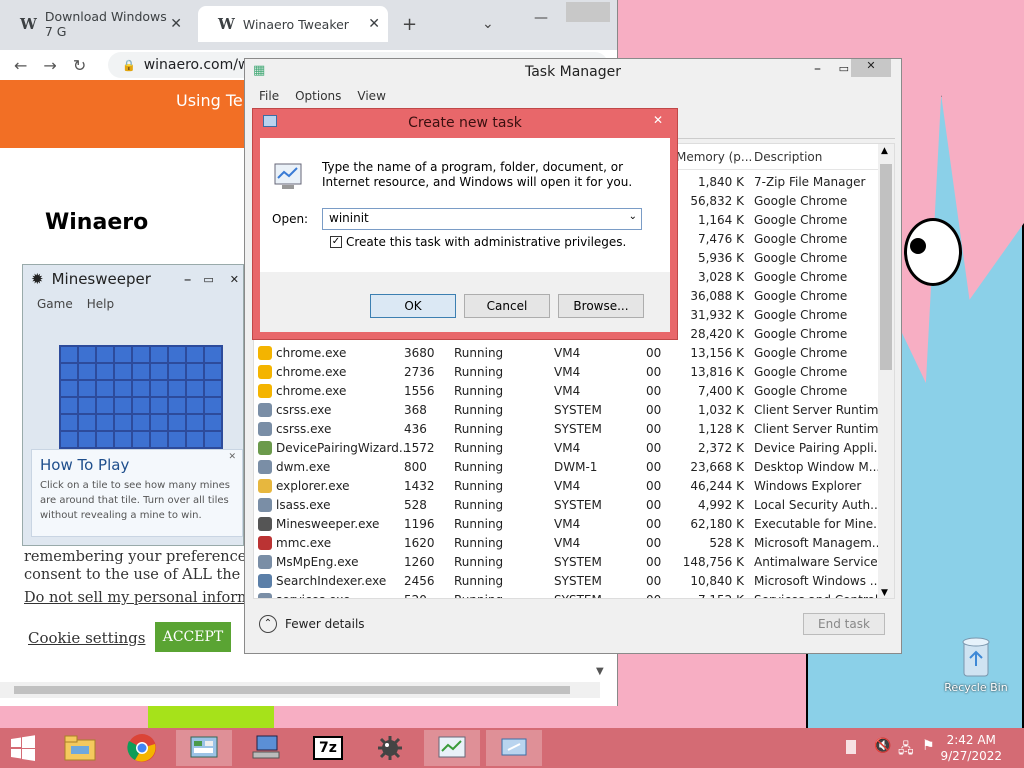 The width and height of the screenshot is (1024, 768). Describe the element at coordinates (336, 242) in the screenshot. I see `admin-checkbox: ✓` at that location.